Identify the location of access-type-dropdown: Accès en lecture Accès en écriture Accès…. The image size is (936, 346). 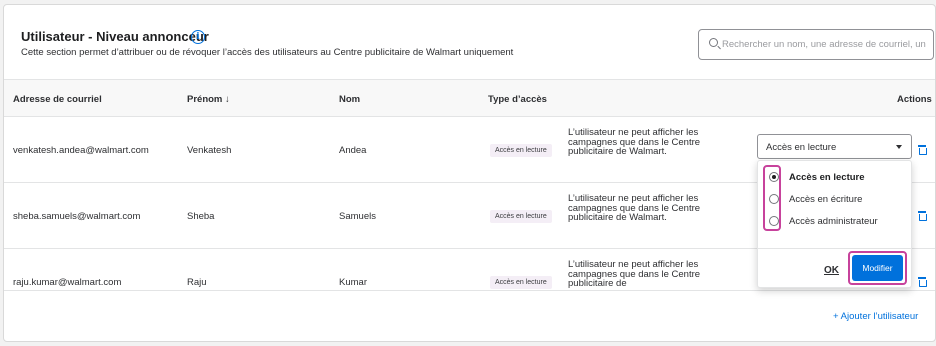
(834, 224).